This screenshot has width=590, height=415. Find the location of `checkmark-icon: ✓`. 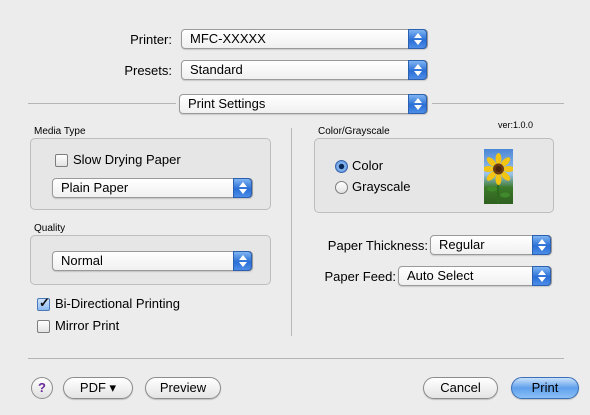

checkmark-icon: ✓ is located at coordinates (44, 302).